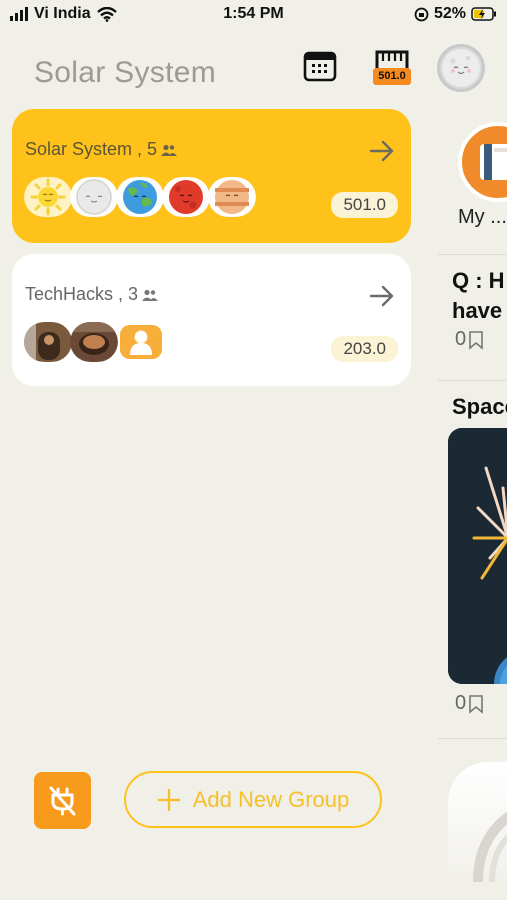 The image size is (507, 900). I want to click on mars-avatar, so click(186, 197).